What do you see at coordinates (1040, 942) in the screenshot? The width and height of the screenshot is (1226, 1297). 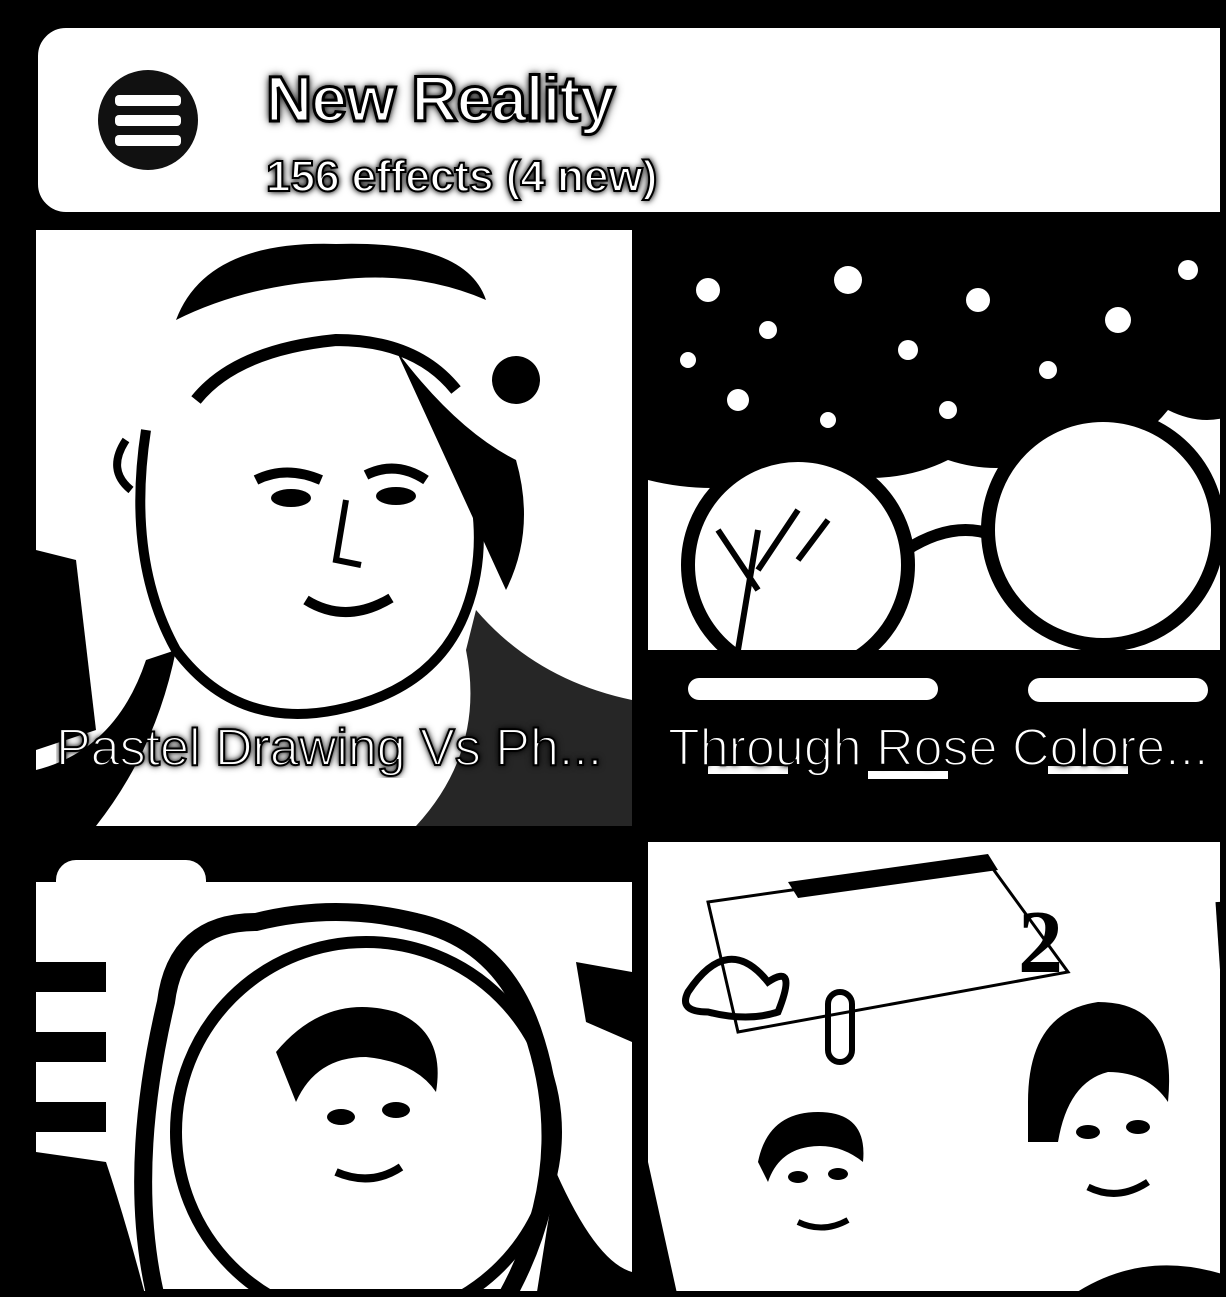 I see `badge-number: 2` at bounding box center [1040, 942].